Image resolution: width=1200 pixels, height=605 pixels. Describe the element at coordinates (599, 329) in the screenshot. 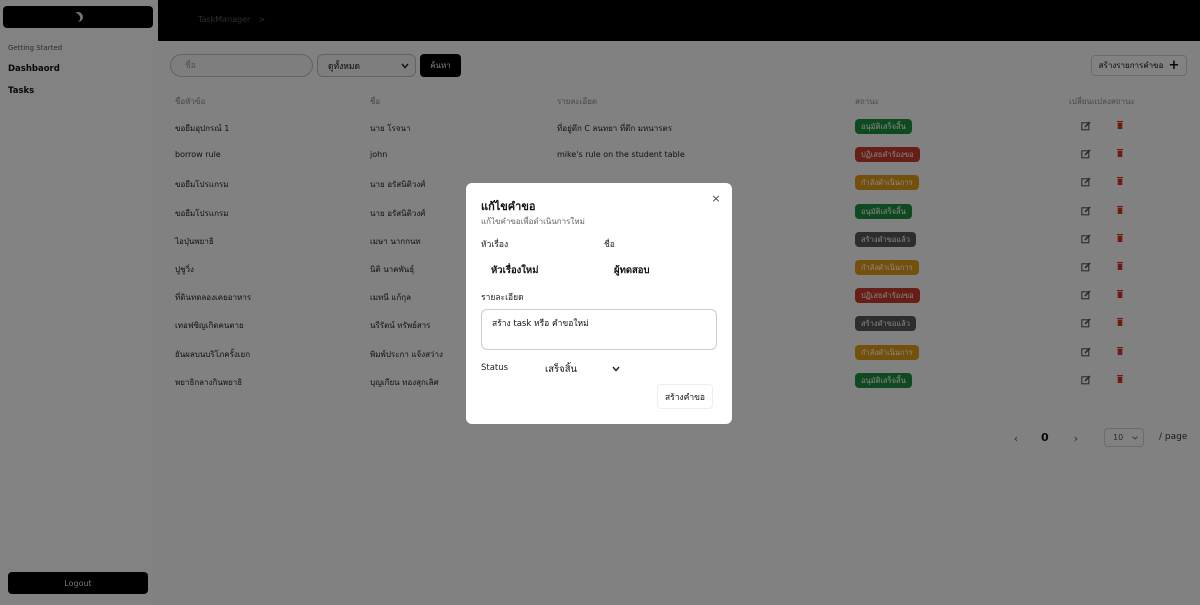

I see `detail-textarea: สร้าง task หรือ คำขอใหม่` at that location.